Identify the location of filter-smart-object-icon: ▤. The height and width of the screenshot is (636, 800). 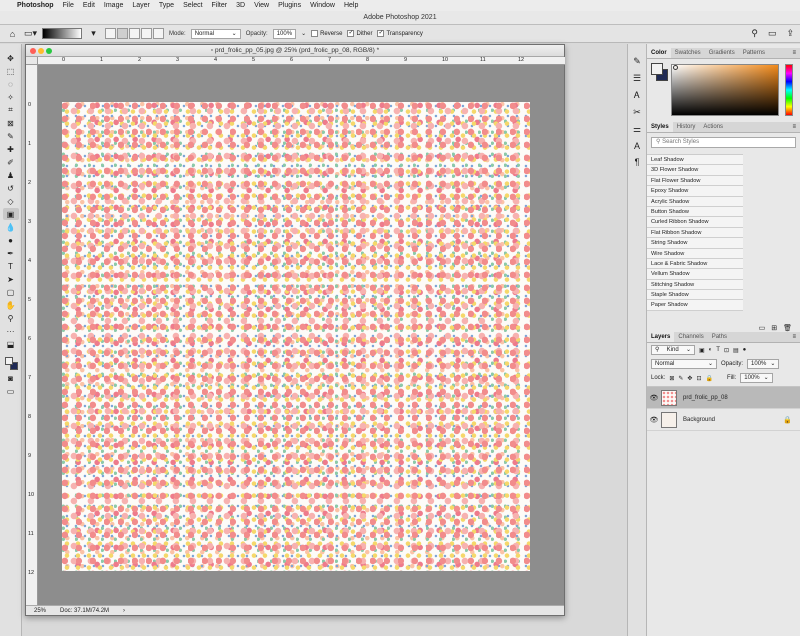
(736, 350).